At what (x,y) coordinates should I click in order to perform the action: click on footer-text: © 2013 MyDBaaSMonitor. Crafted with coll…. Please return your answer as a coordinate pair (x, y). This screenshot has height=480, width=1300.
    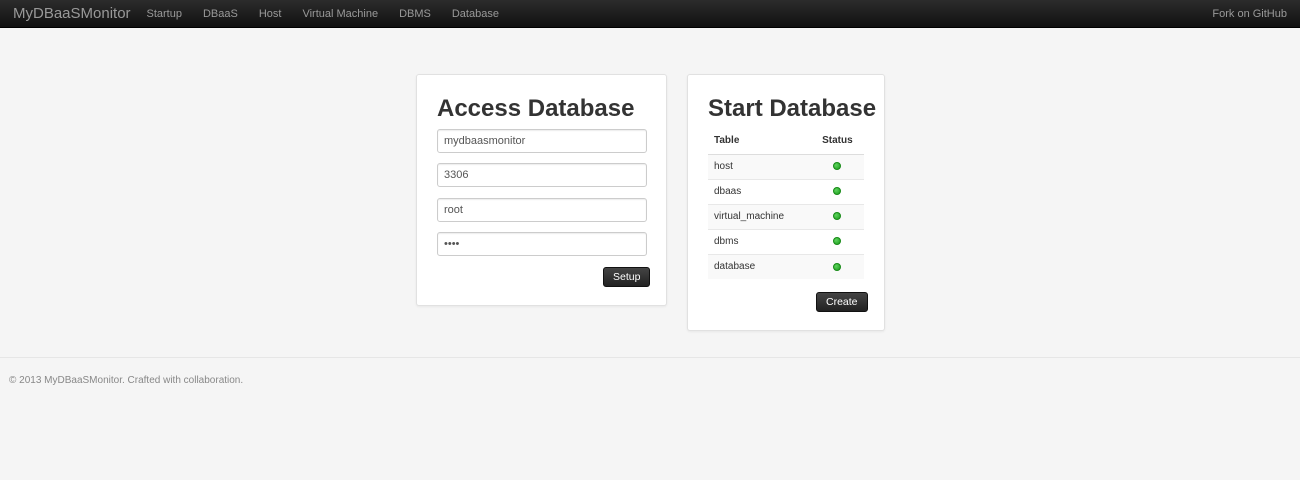
    Looking at the image, I should click on (126, 380).